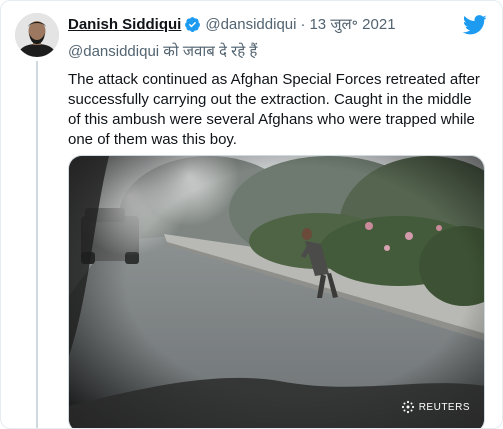 Image resolution: width=503 pixels, height=429 pixels. Describe the element at coordinates (193, 24) in the screenshot. I see `verified-badge-icon` at that location.